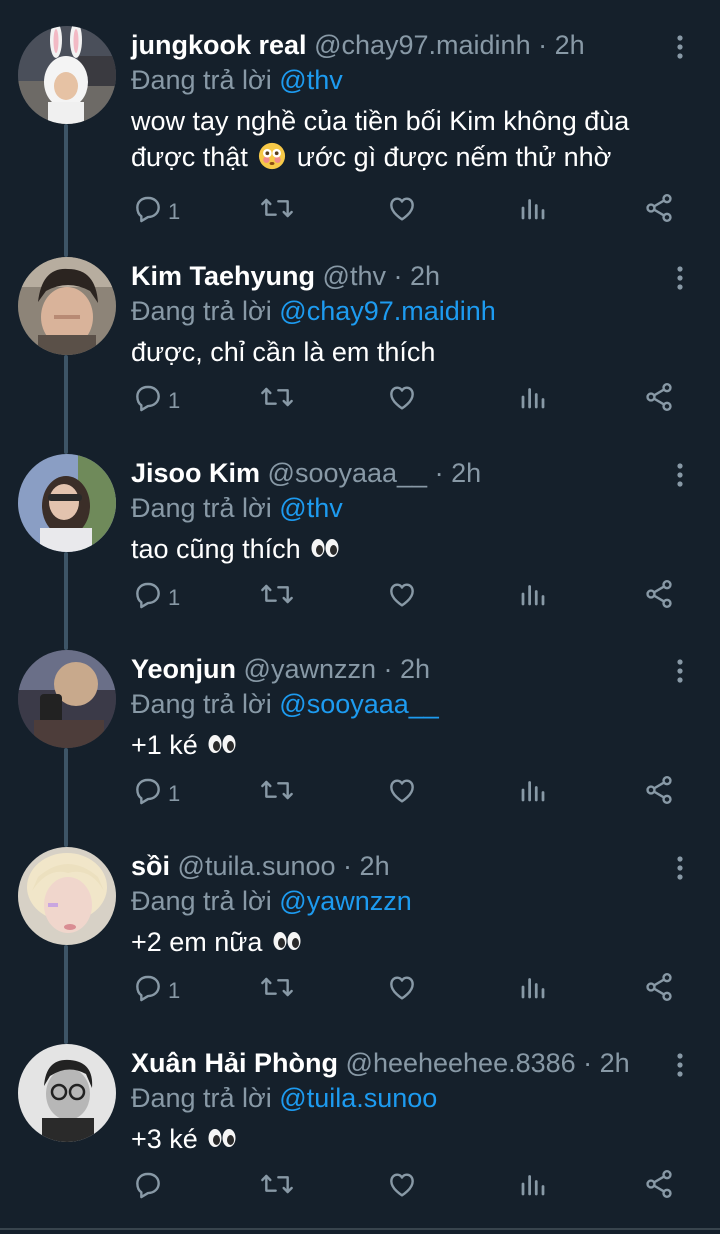  Describe the element at coordinates (195, 473) in the screenshot. I see `display-name: Jisoo Kim` at that location.